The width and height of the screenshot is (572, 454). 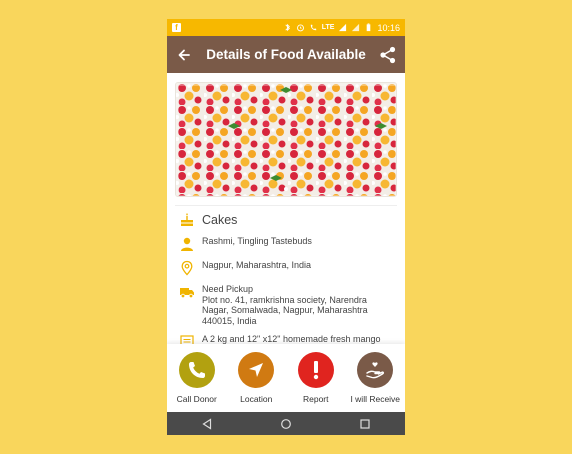 I want to click on call-donor-circle, so click(x=196, y=370).